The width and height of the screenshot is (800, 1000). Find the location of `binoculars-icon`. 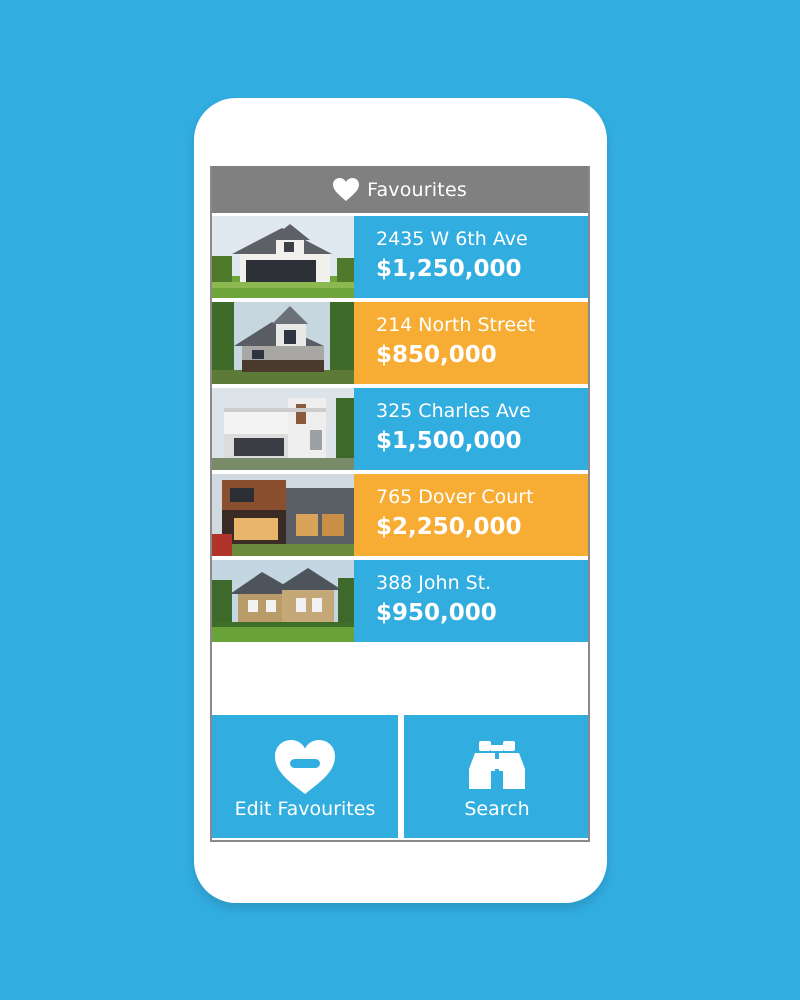

binoculars-icon is located at coordinates (497, 765).